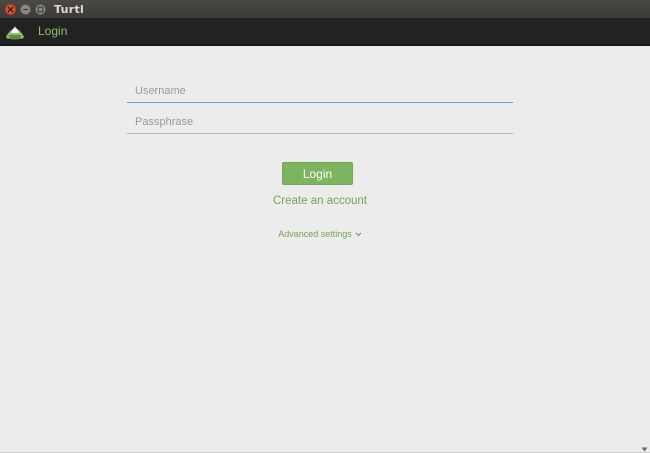 The image size is (650, 453). I want to click on minimize-icon, so click(25, 9).